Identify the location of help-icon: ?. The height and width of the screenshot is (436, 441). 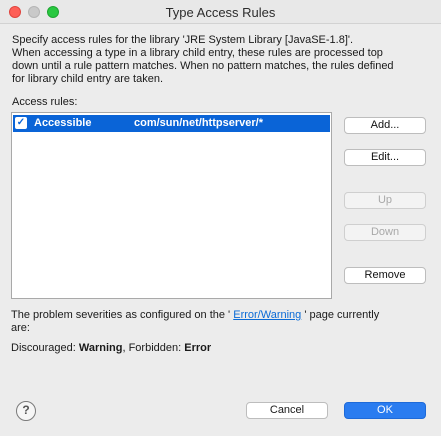
(26, 411).